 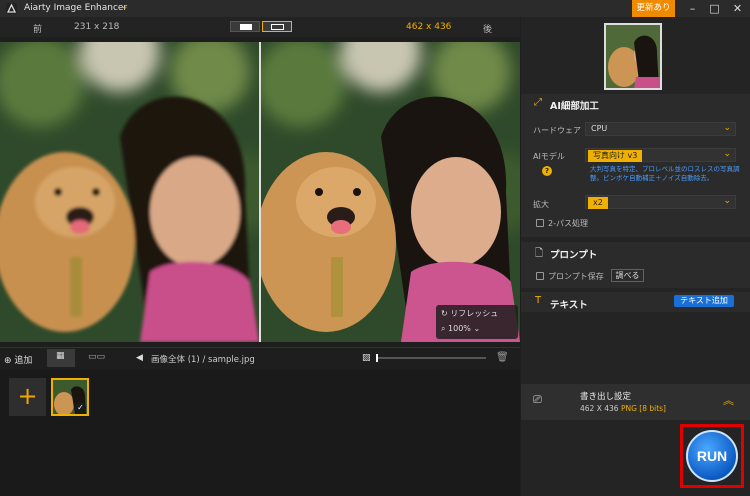 I want to click on scale-select: x2 ⌄, so click(x=660, y=202).